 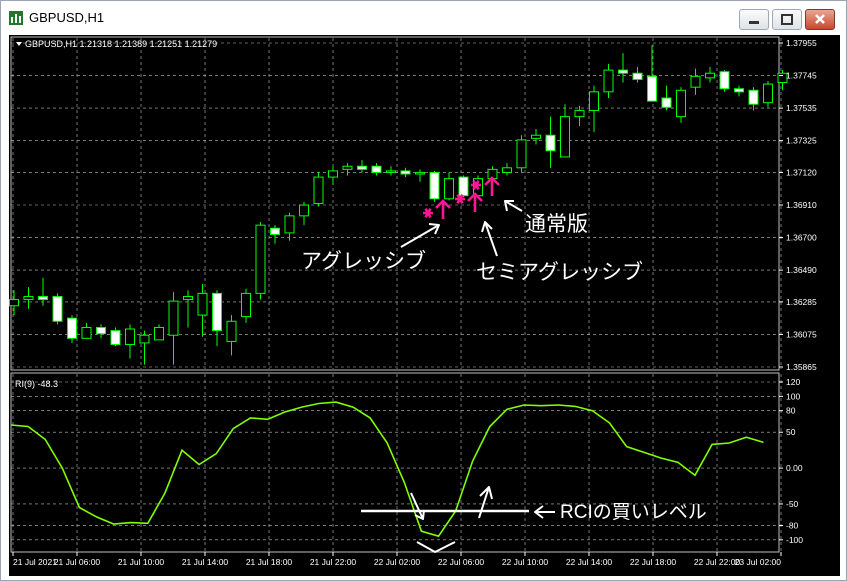 I want to click on price-label: 1.36910, so click(x=801, y=205).